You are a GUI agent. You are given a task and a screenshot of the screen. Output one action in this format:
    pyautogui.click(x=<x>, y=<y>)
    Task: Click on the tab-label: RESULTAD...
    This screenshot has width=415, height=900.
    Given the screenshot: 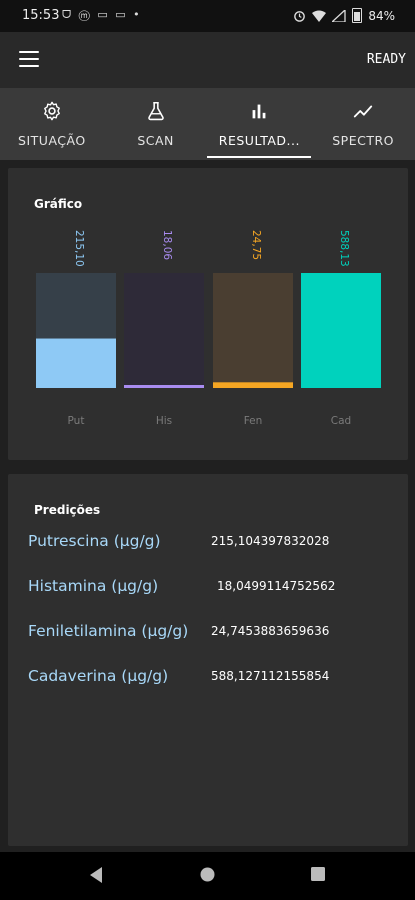 What is the action you would take?
    pyautogui.click(x=259, y=140)
    